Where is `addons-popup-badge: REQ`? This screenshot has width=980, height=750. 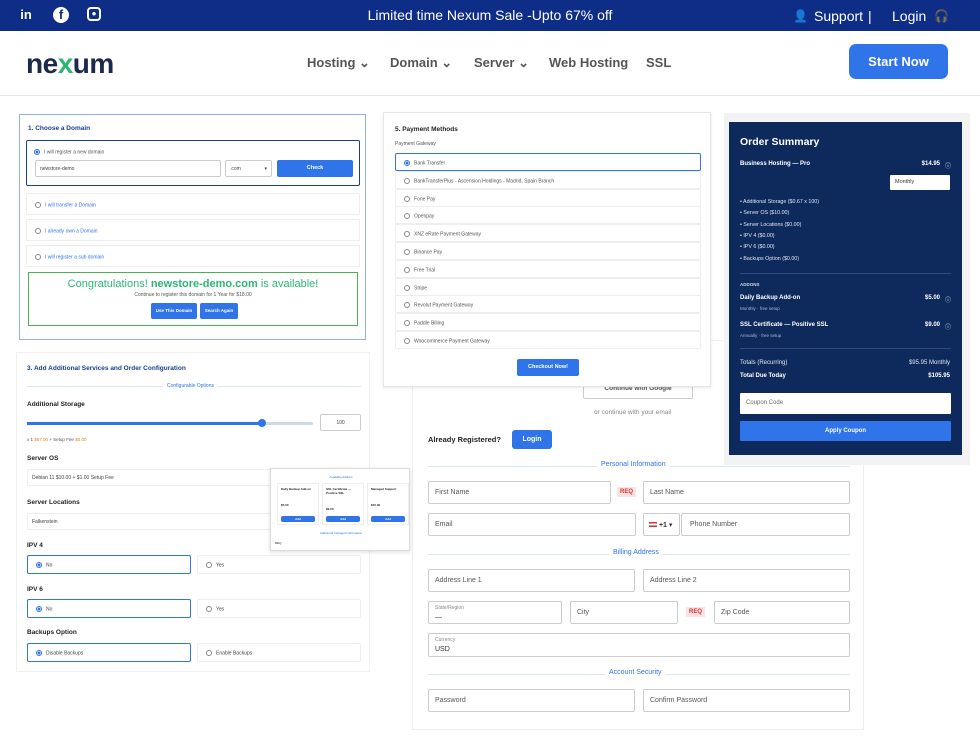 addons-popup-badge: REQ is located at coordinates (278, 543).